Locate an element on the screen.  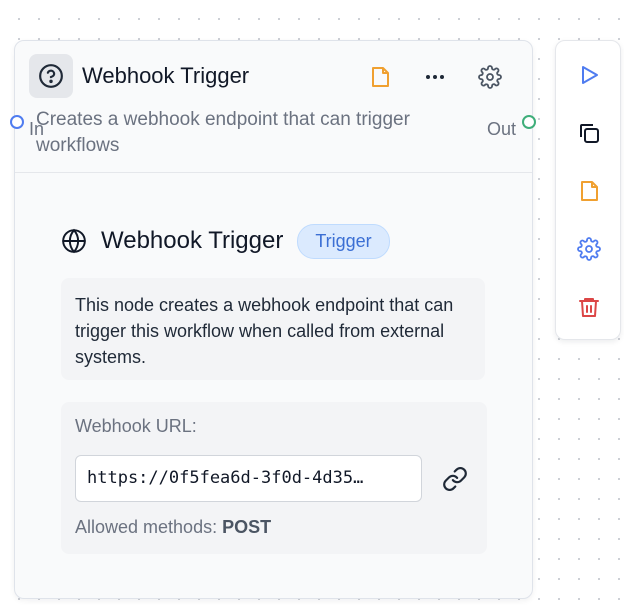
more-icon is located at coordinates (435, 77).